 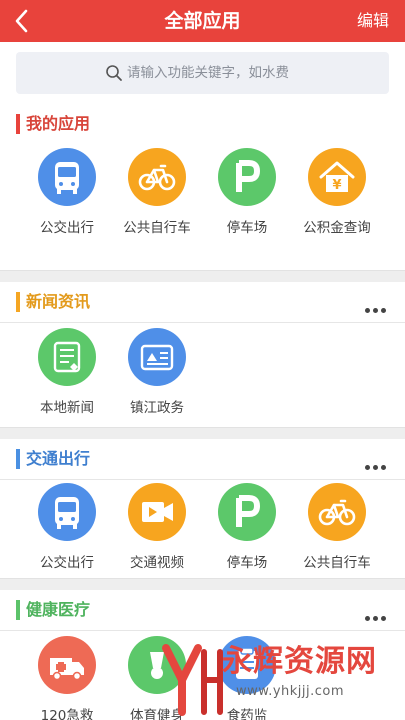 I want to click on app-item-label: 120急救, so click(x=67, y=714).